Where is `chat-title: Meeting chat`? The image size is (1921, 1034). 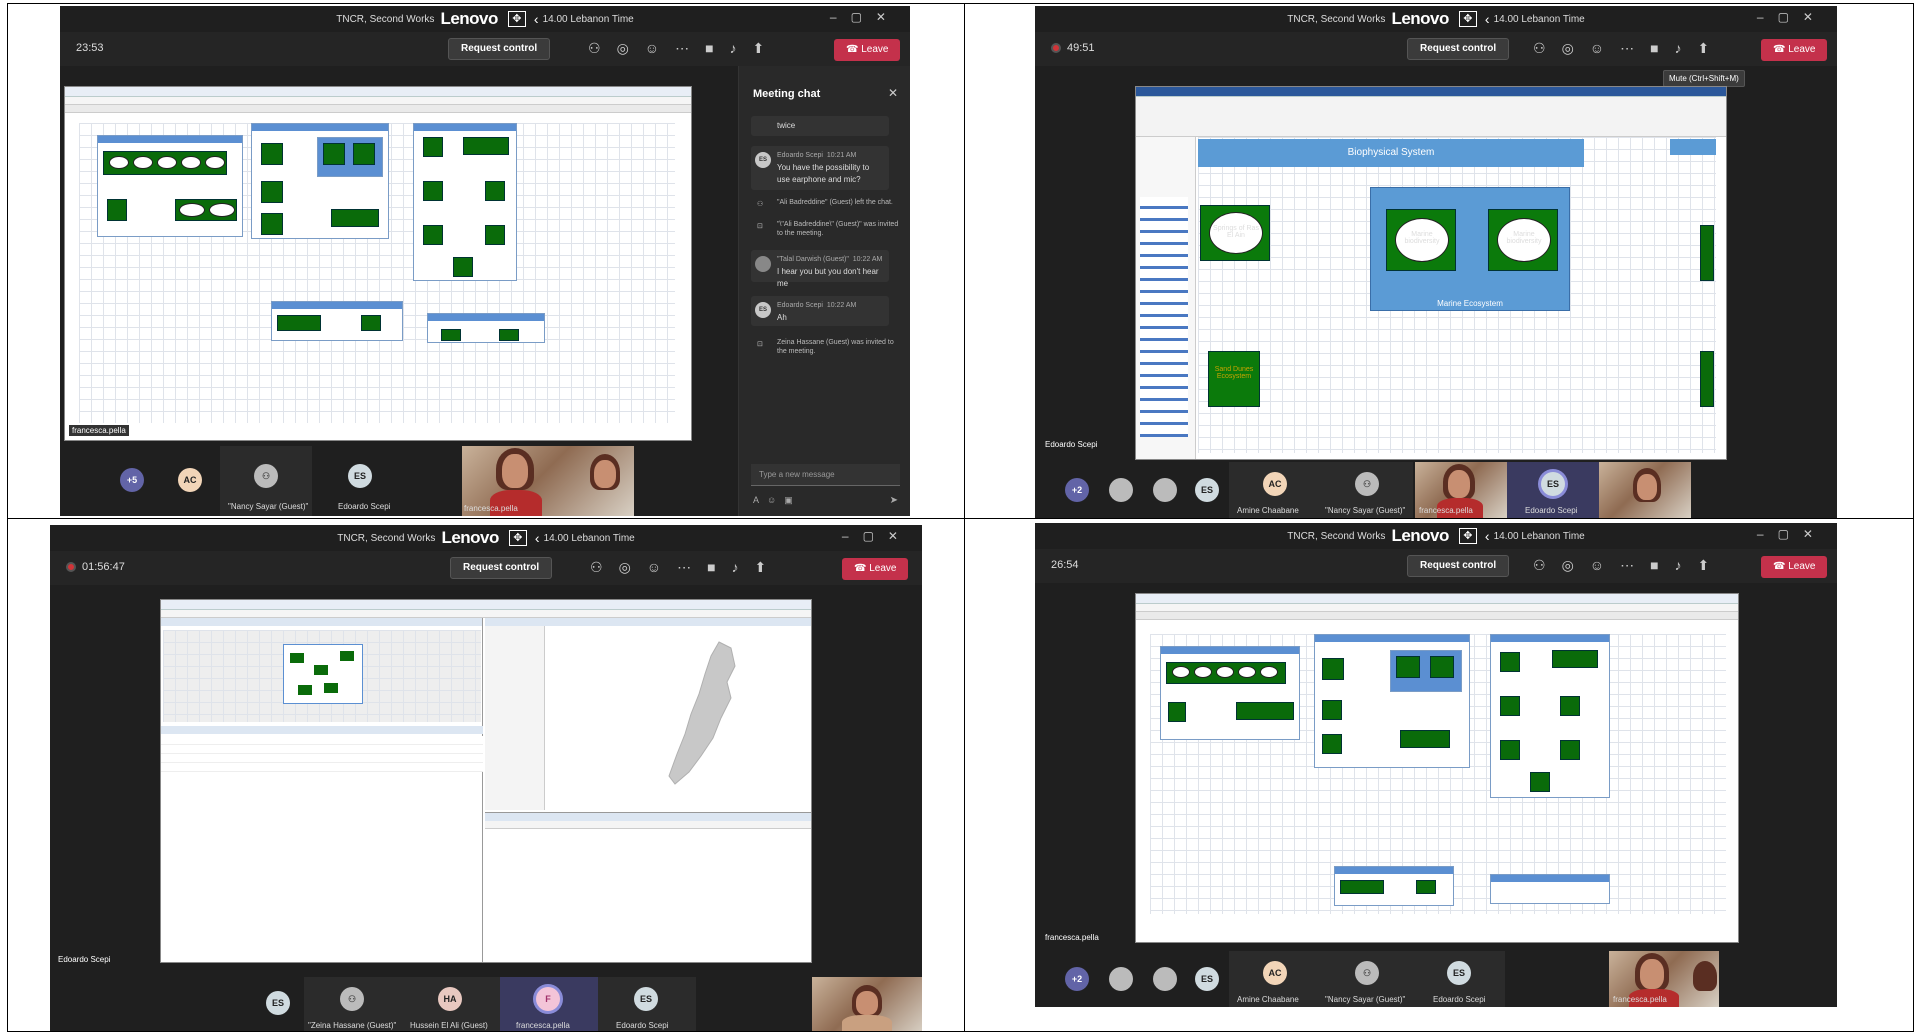 chat-title: Meeting chat is located at coordinates (787, 94).